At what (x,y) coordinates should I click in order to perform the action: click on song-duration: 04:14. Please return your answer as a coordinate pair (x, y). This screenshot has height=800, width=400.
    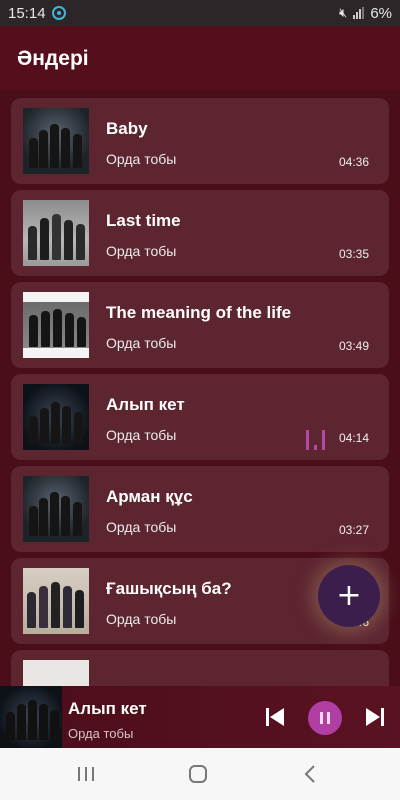
    Looking at the image, I should click on (353, 438).